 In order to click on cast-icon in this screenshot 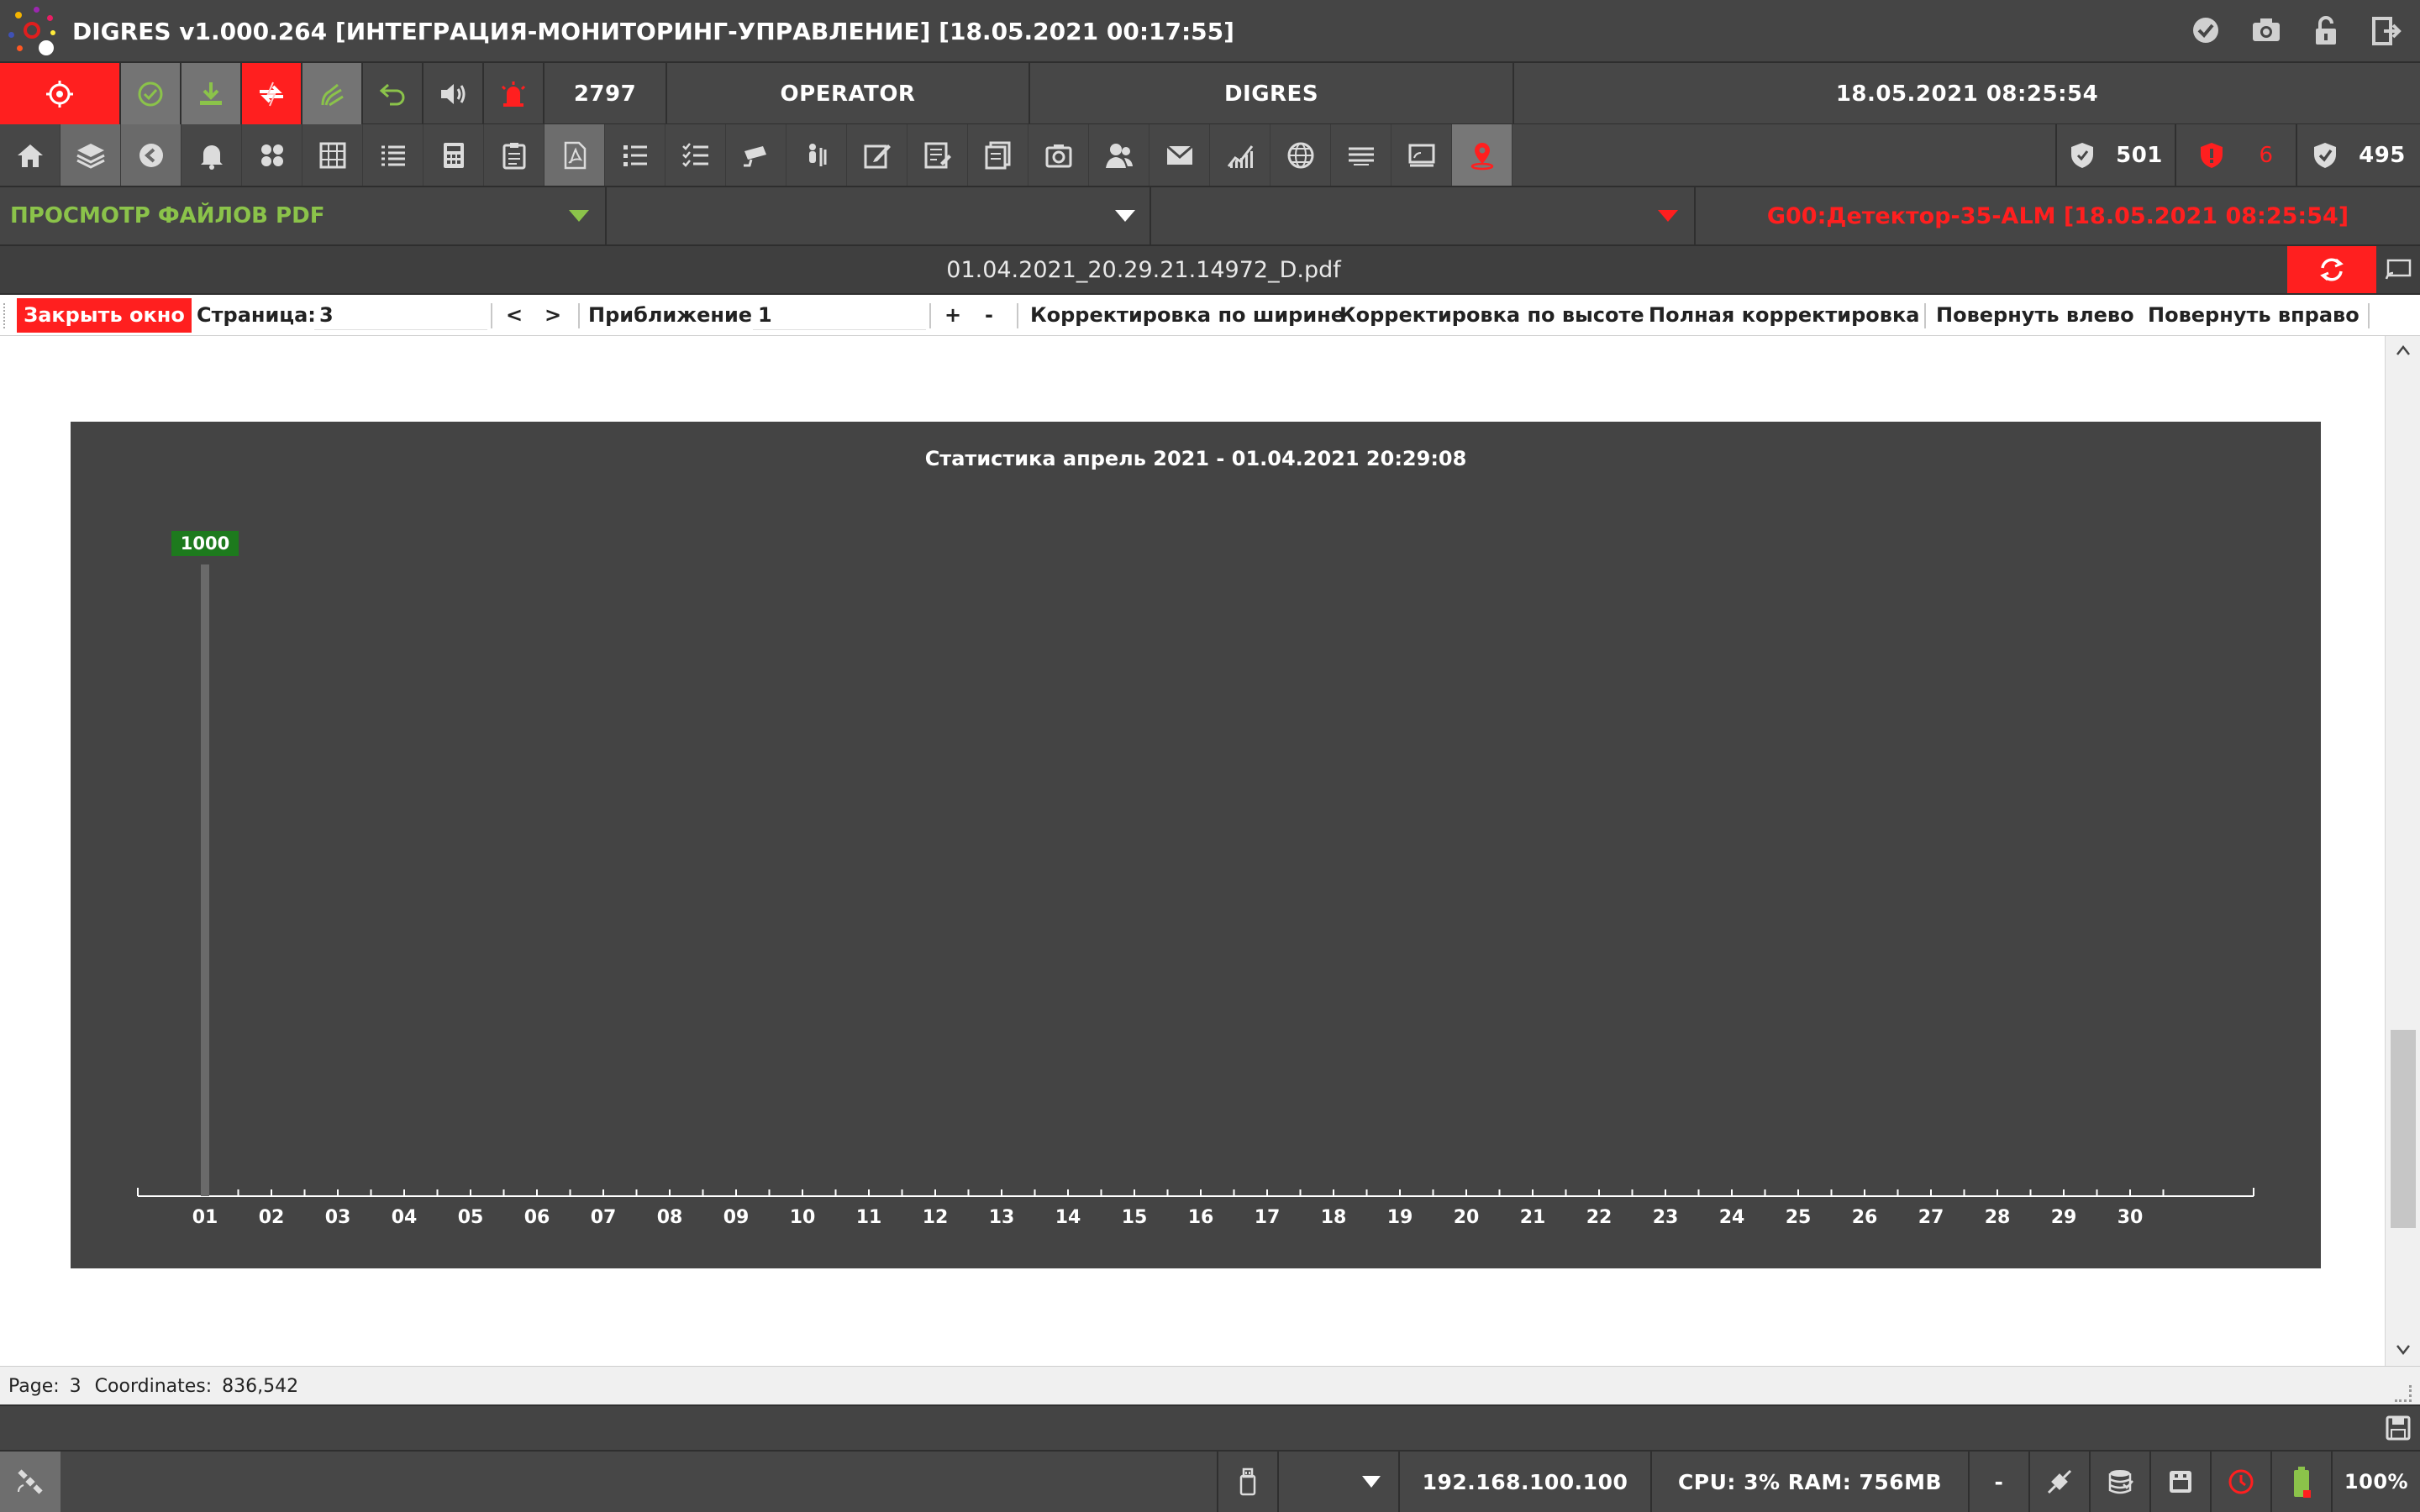, I will do `click(1422, 155)`.